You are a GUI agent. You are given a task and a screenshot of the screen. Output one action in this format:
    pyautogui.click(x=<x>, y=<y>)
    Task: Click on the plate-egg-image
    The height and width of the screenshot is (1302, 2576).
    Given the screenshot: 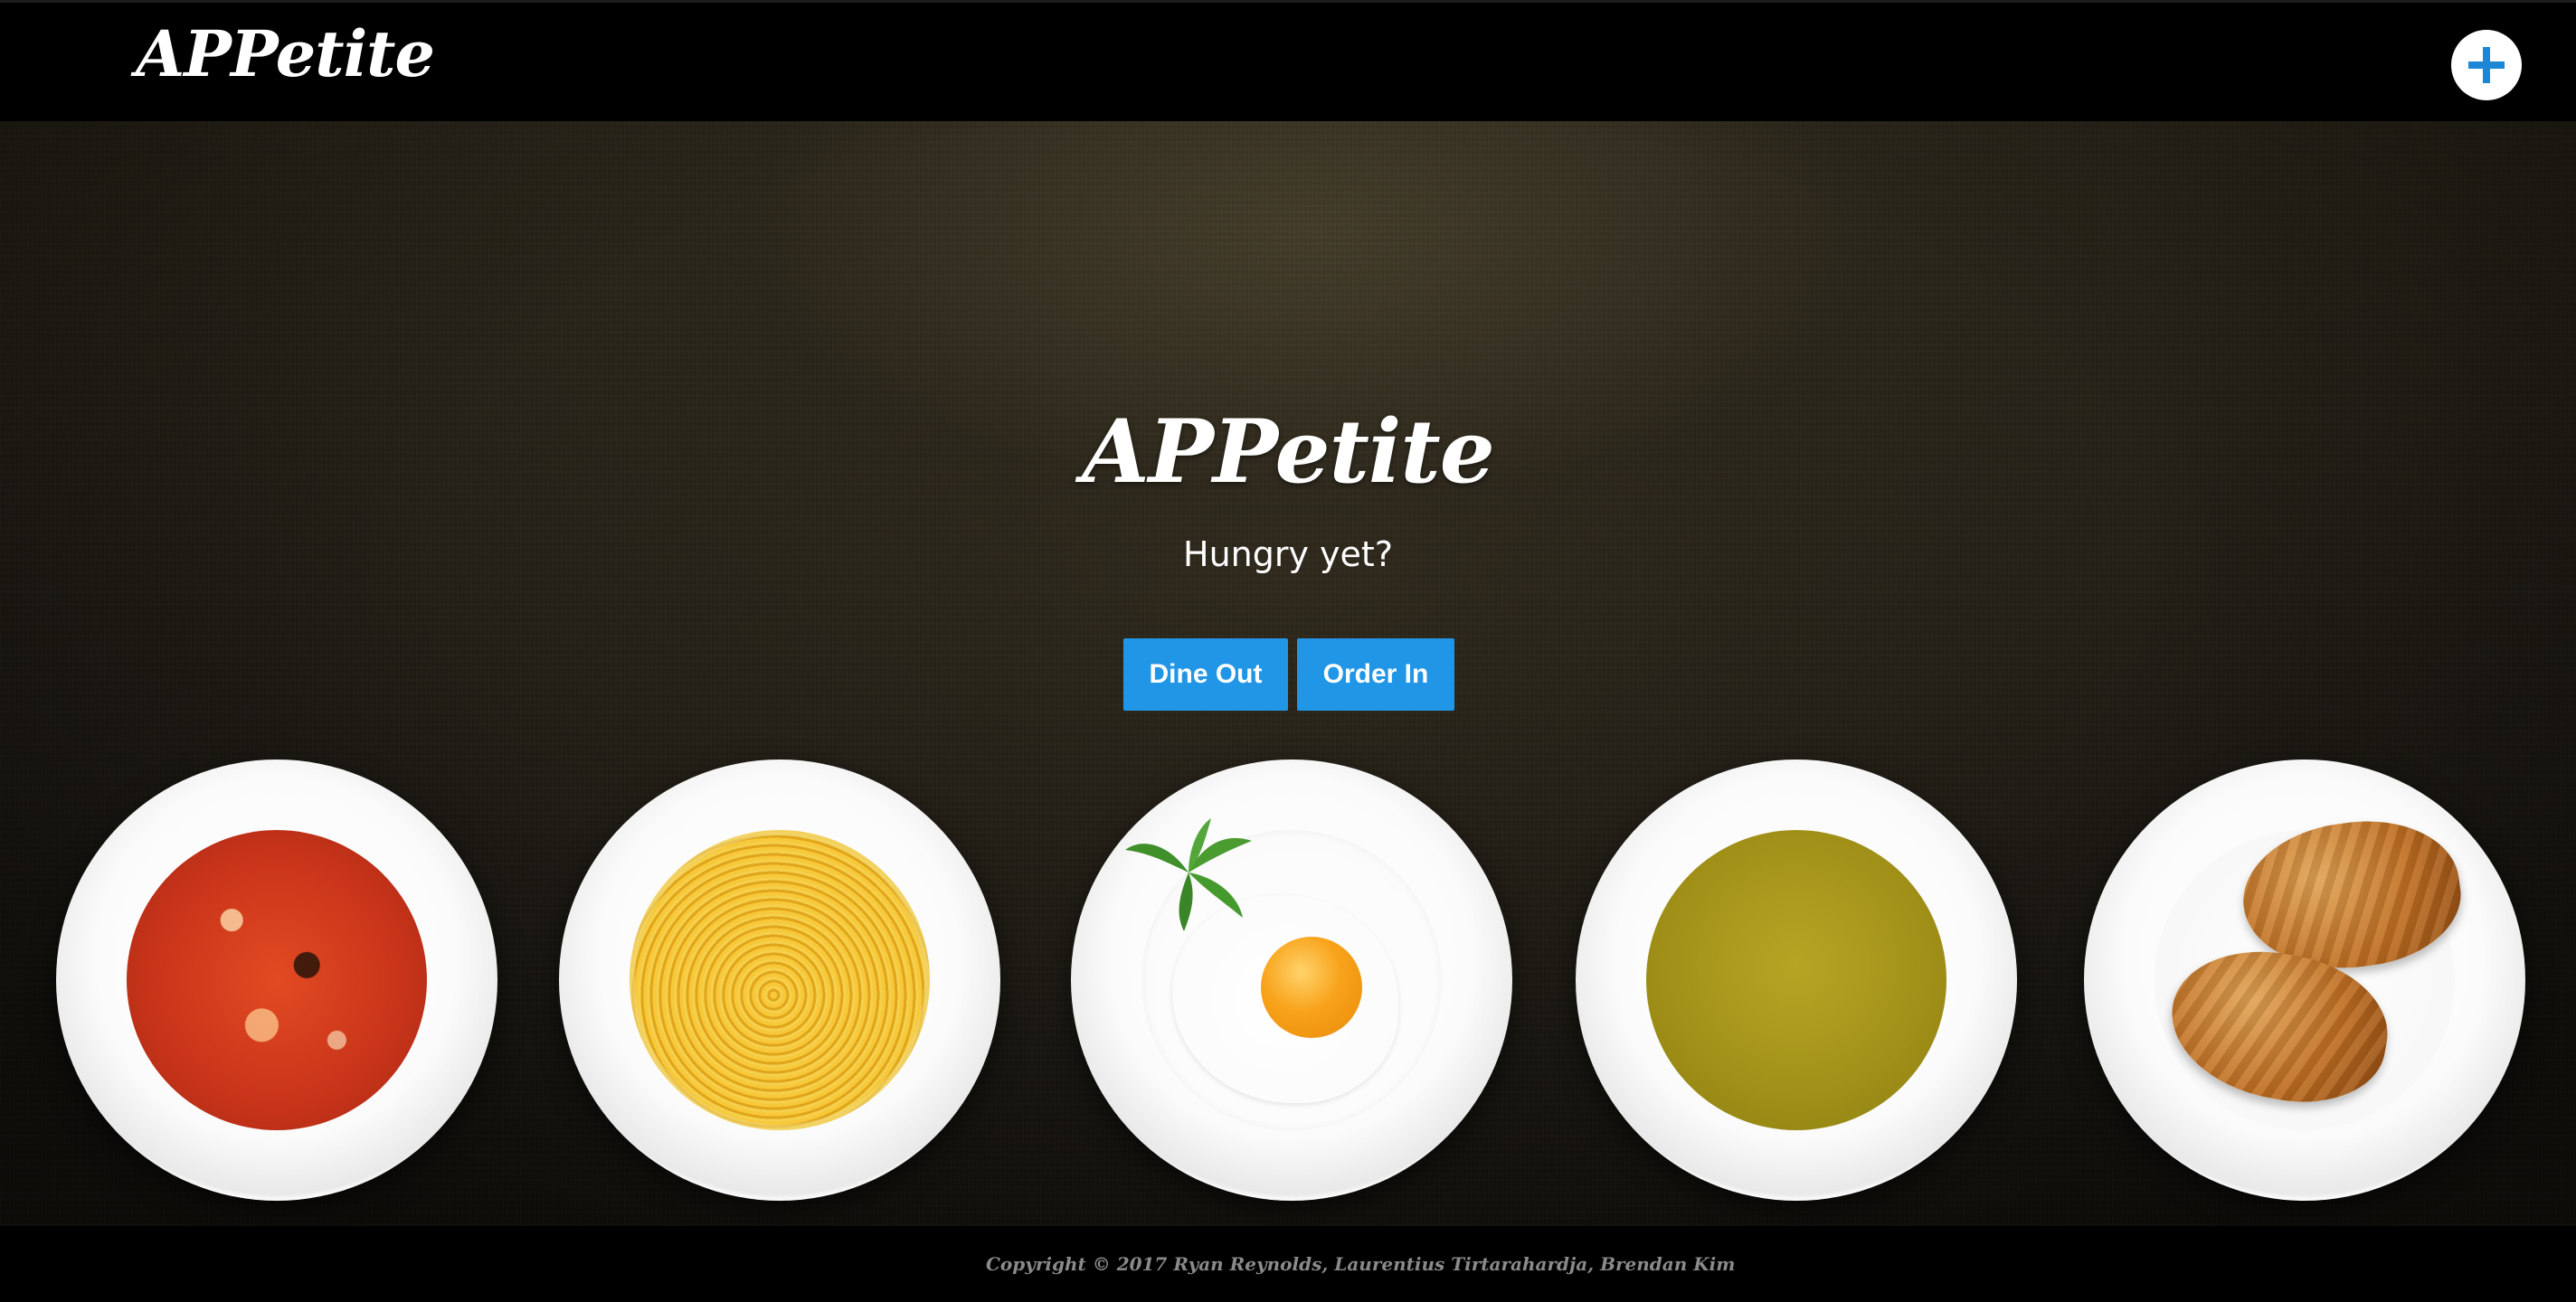 What is the action you would take?
    pyautogui.click(x=1292, y=981)
    